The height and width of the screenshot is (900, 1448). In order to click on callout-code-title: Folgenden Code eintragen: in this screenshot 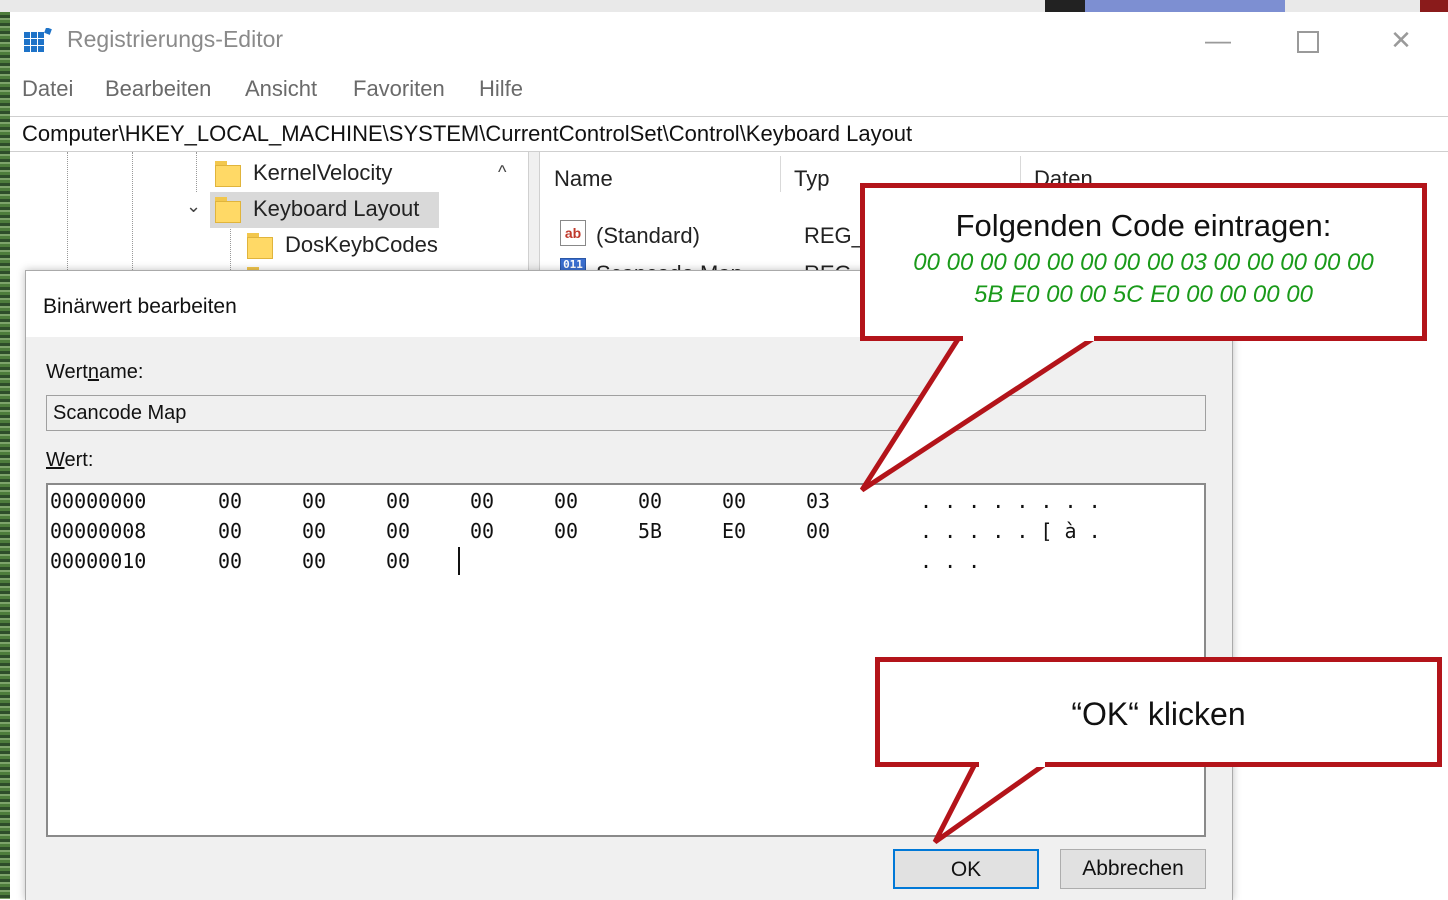, I will do `click(1143, 225)`.